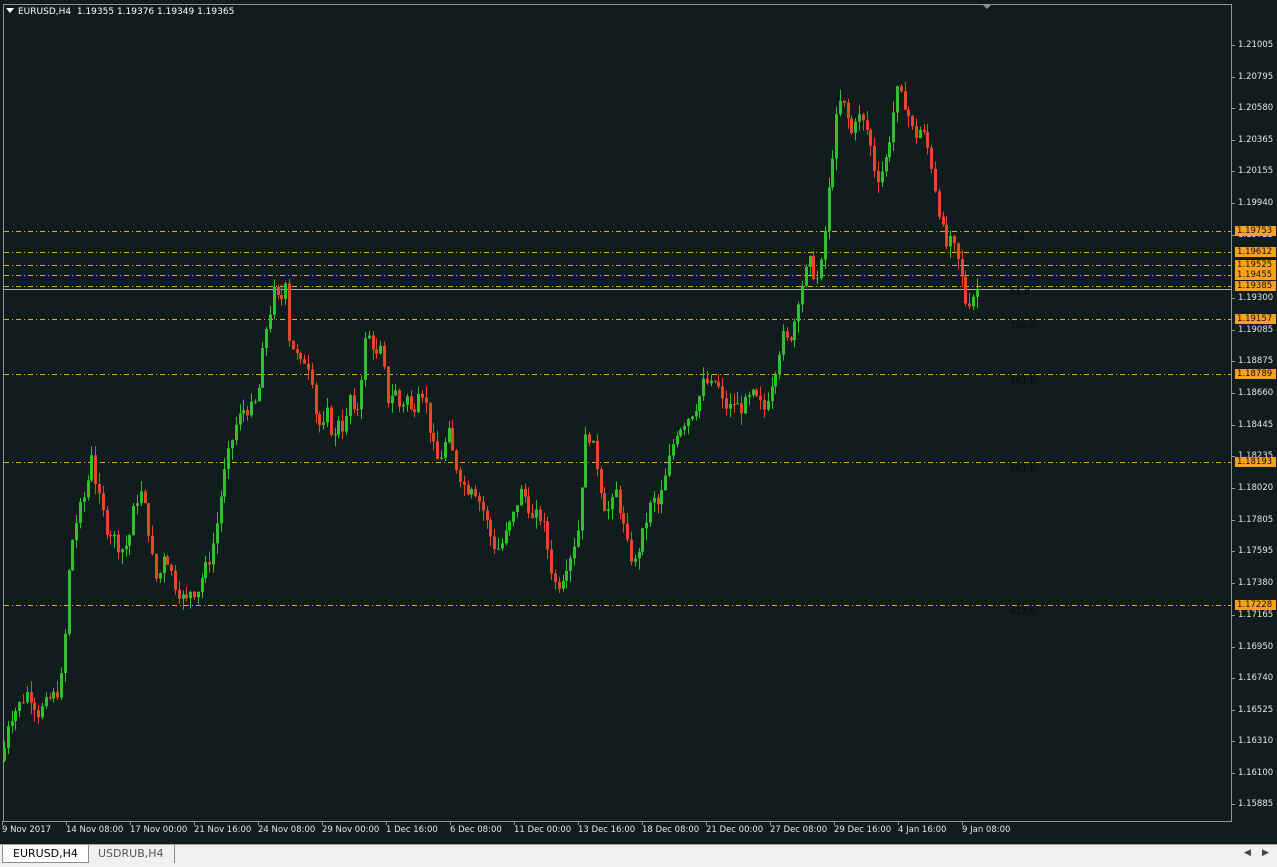 The height and width of the screenshot is (867, 1277). I want to click on time-axis-label: 29 Dec 16:00, so click(863, 830).